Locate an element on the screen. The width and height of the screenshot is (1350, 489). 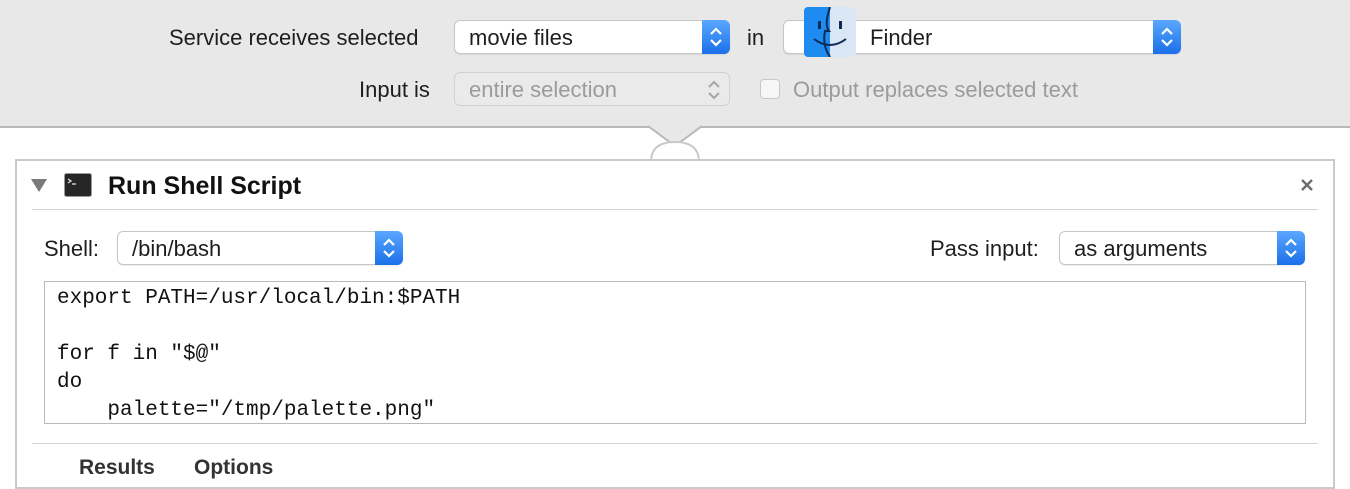
tab-options: Options is located at coordinates (233, 468).